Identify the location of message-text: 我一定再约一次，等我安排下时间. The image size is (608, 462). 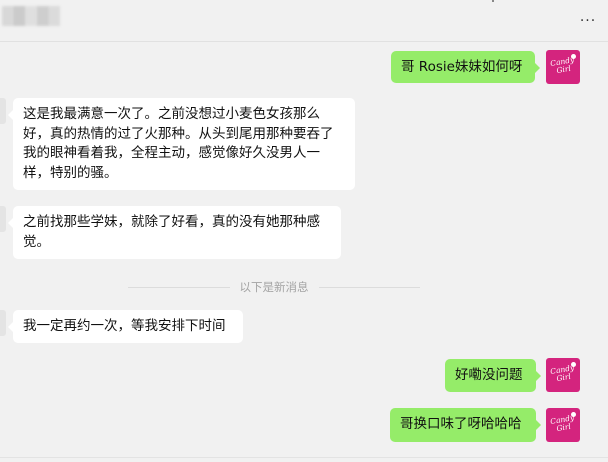
(124, 326).